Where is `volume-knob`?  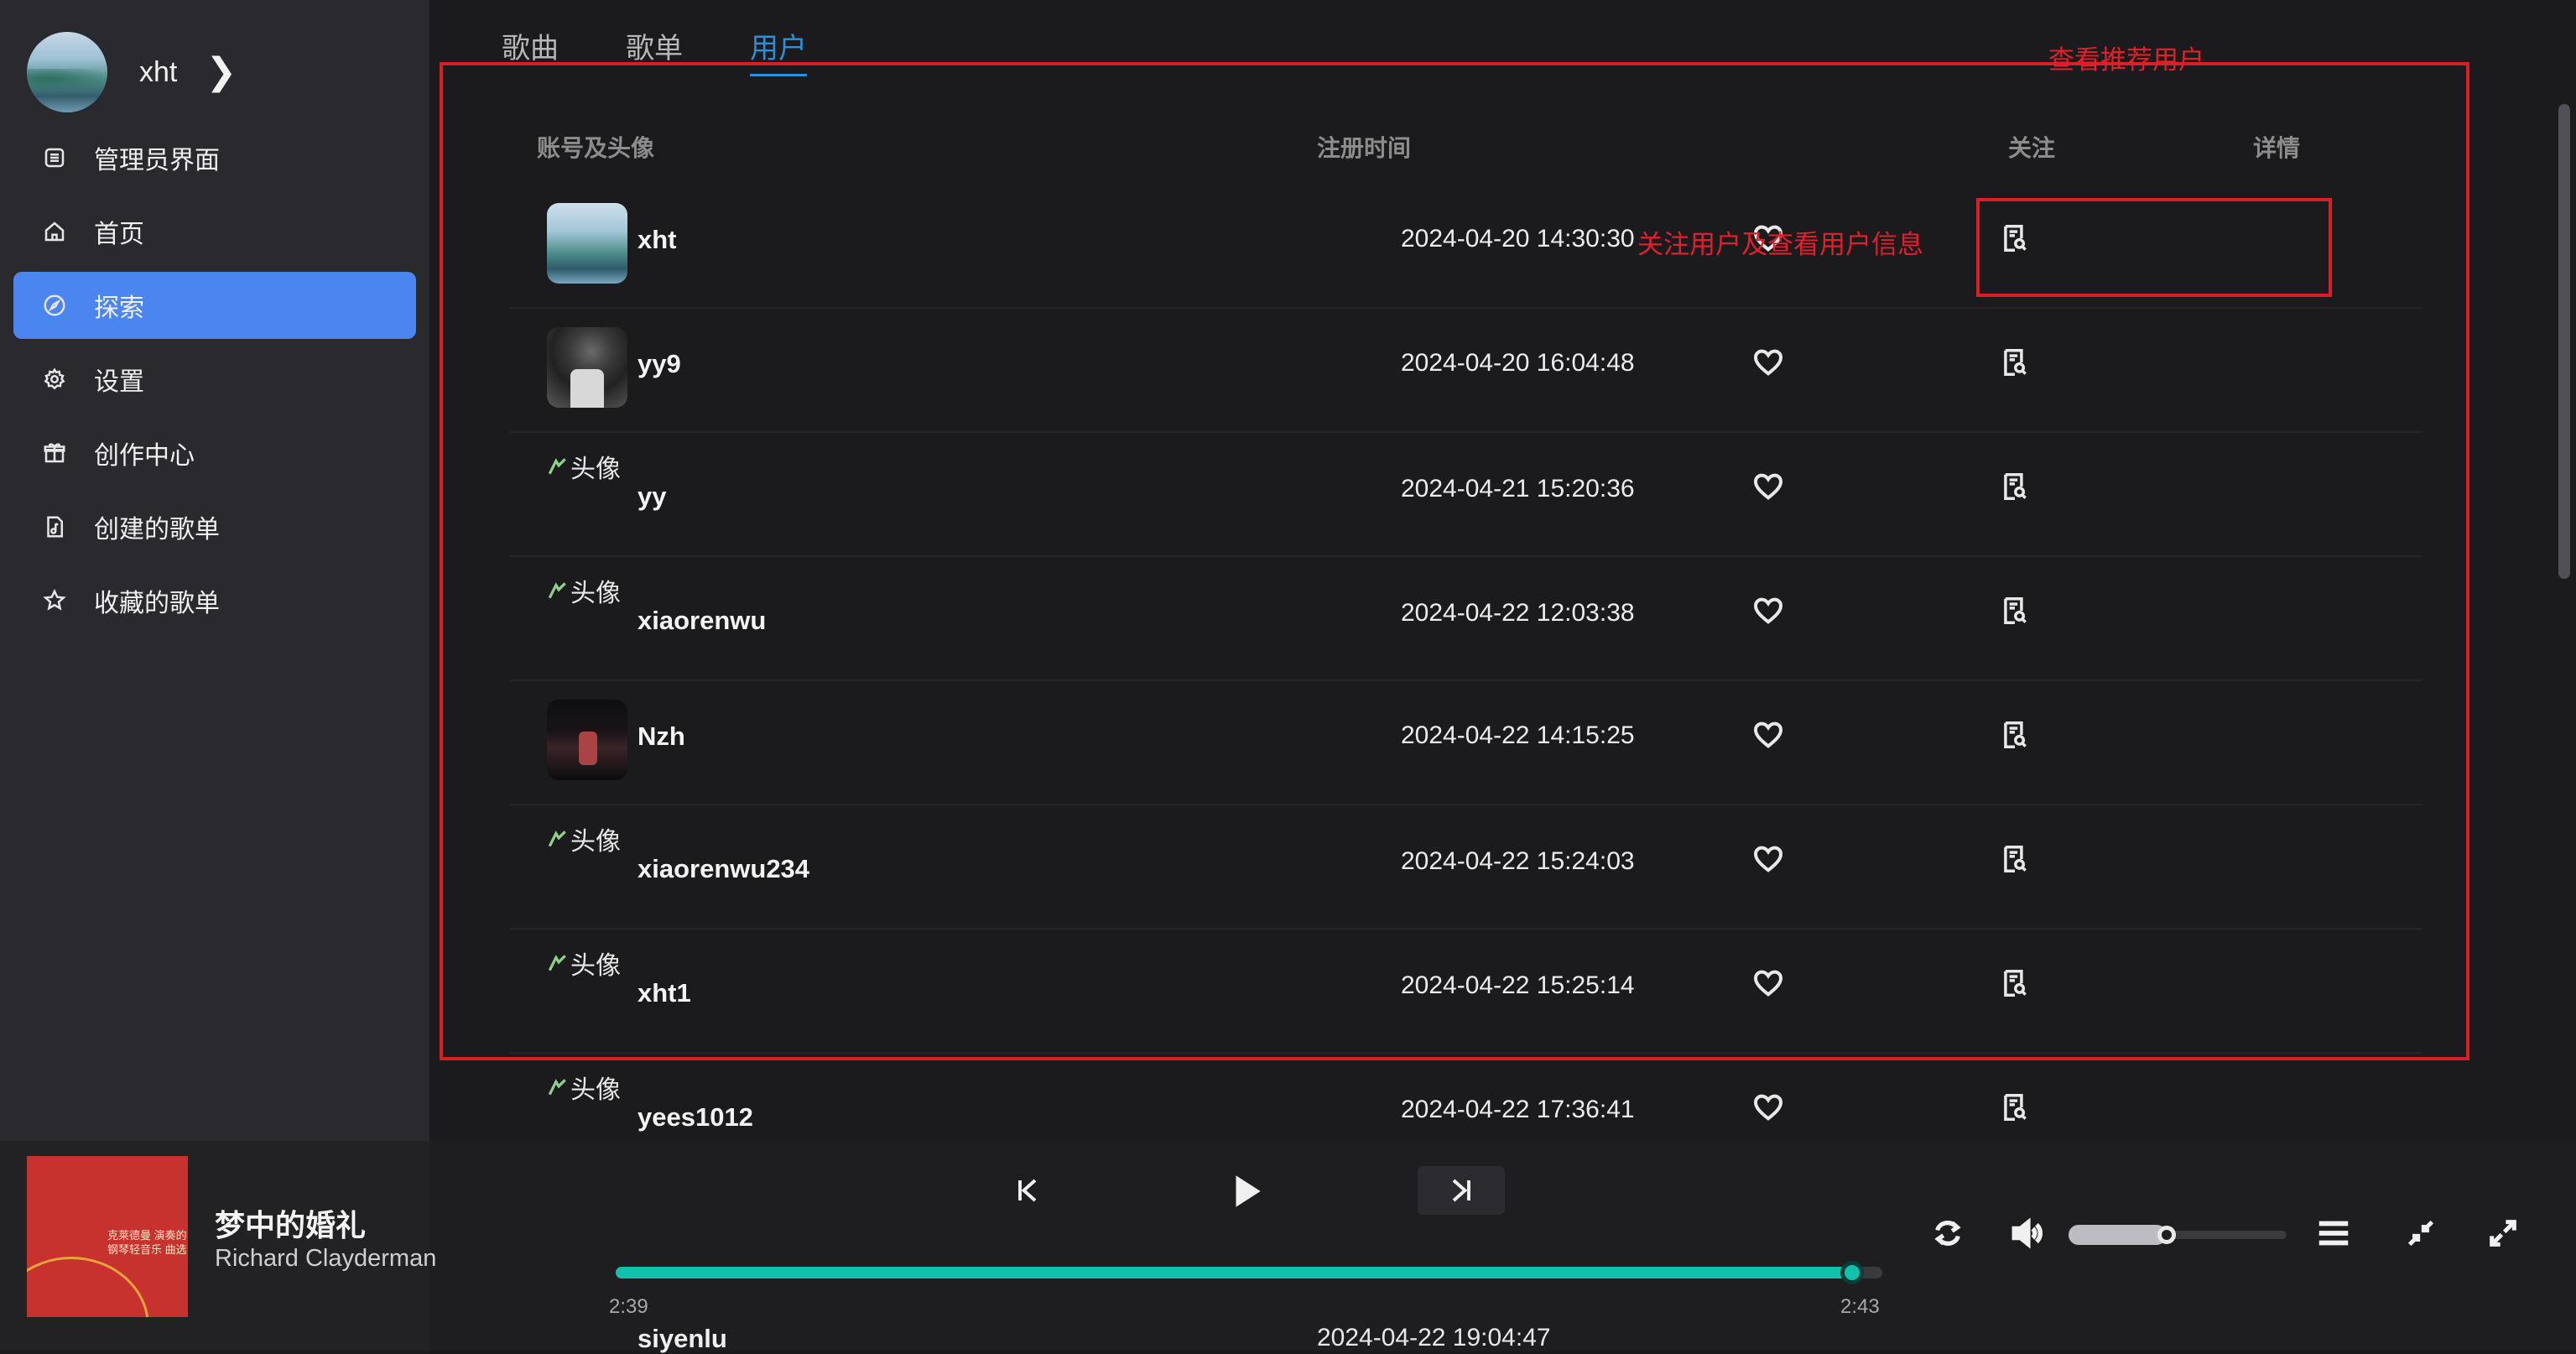
volume-knob is located at coordinates (2166, 1235).